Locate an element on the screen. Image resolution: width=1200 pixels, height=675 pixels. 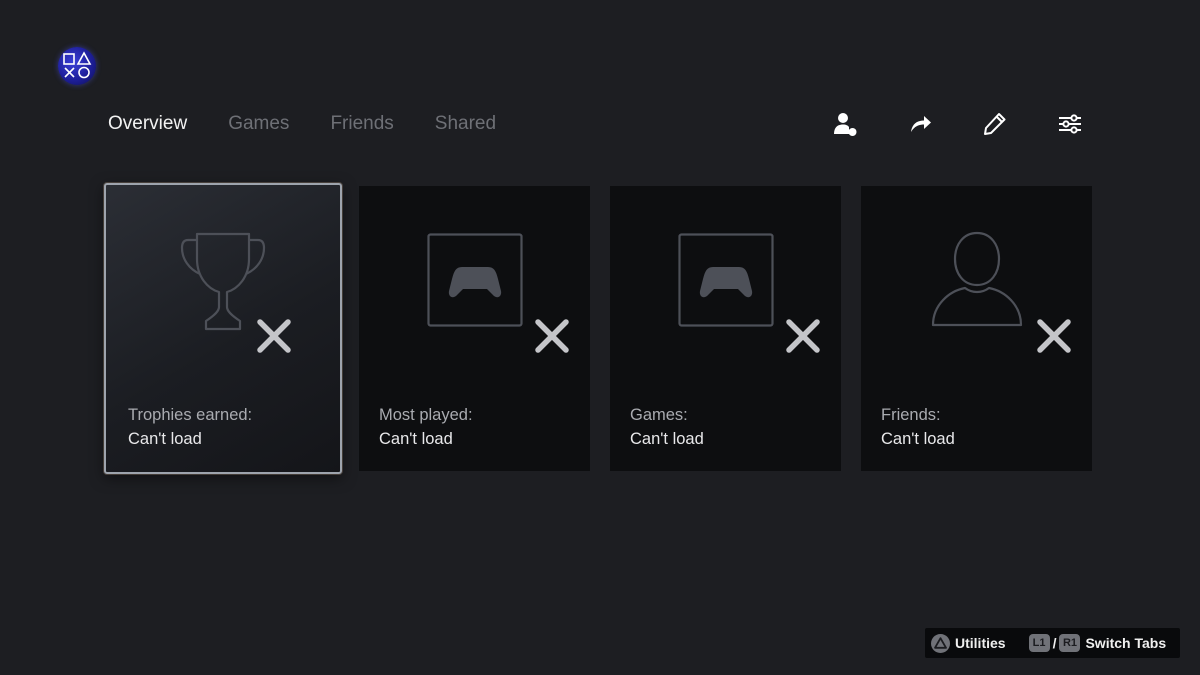
utilities-hint-label: Utilities is located at coordinates (980, 643).